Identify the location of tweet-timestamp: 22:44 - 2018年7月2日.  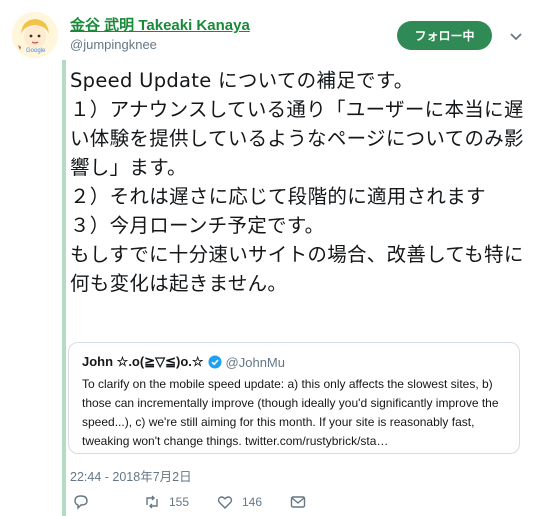
(131, 475).